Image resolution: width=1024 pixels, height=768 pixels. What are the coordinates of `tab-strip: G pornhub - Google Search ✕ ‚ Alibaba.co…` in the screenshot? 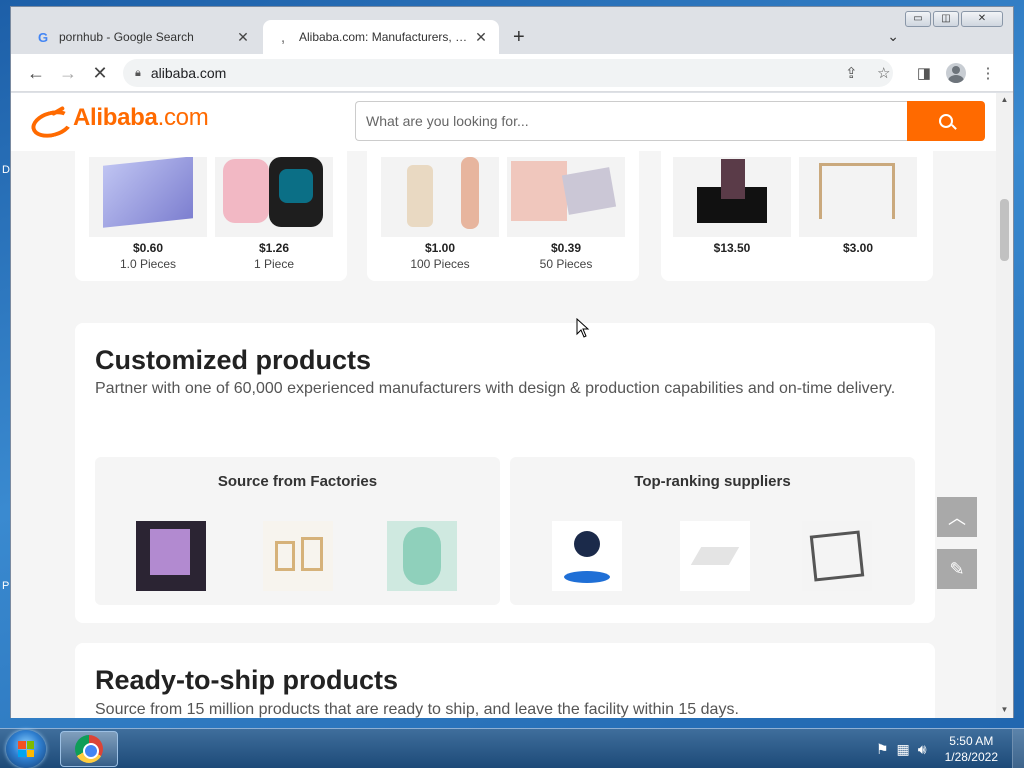 It's located at (512, 37).